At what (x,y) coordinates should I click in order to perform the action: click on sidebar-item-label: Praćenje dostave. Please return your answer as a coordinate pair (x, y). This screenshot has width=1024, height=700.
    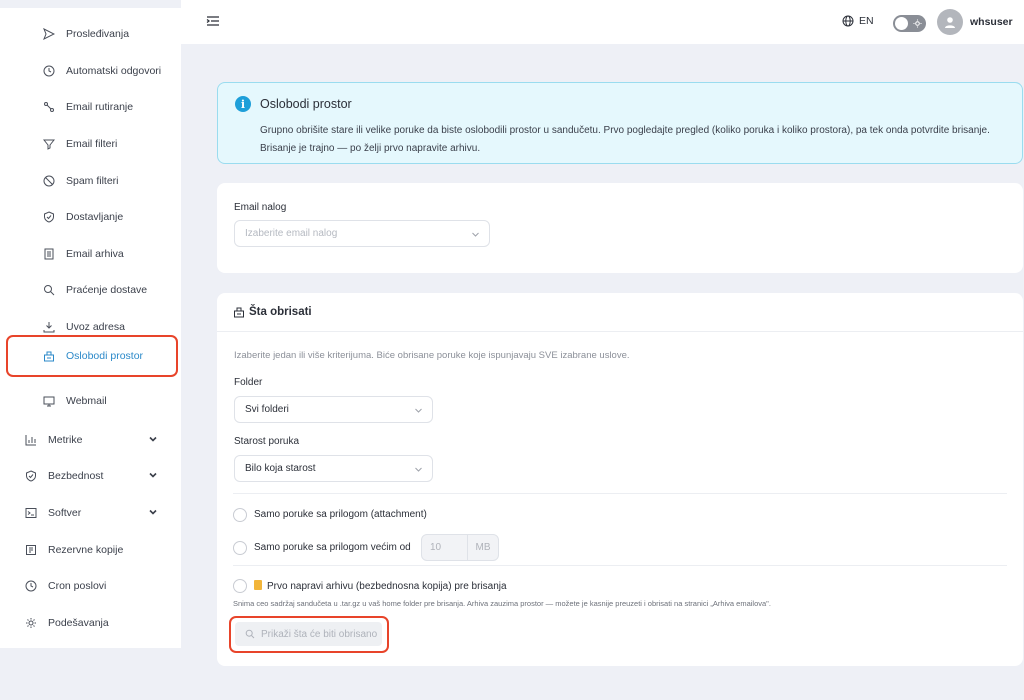
    Looking at the image, I should click on (107, 290).